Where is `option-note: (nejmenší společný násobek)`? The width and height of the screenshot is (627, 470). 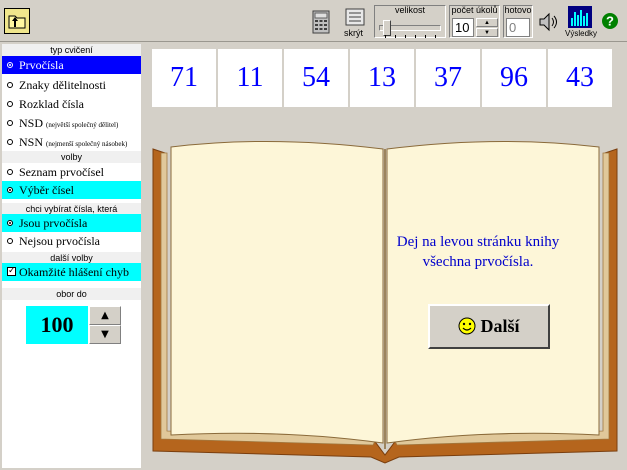
option-note: (nejmenší společný násobek) is located at coordinates (87, 144).